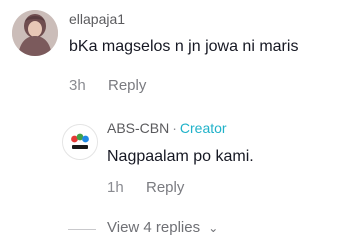 The width and height of the screenshot is (358, 250). I want to click on chevron-down-icon: ⌄, so click(213, 228).